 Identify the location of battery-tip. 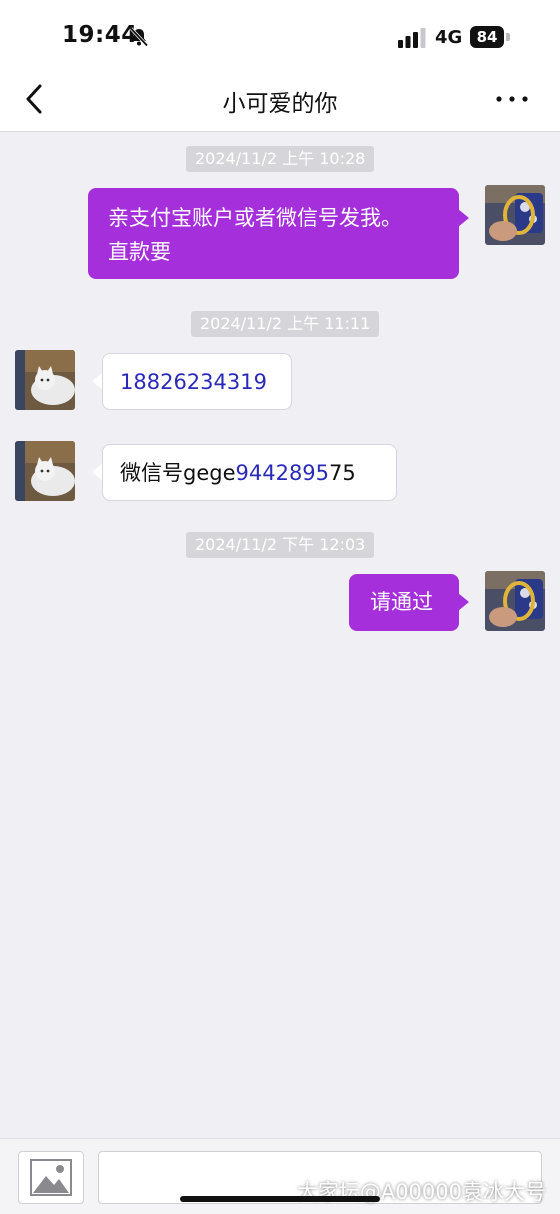
(508, 37).